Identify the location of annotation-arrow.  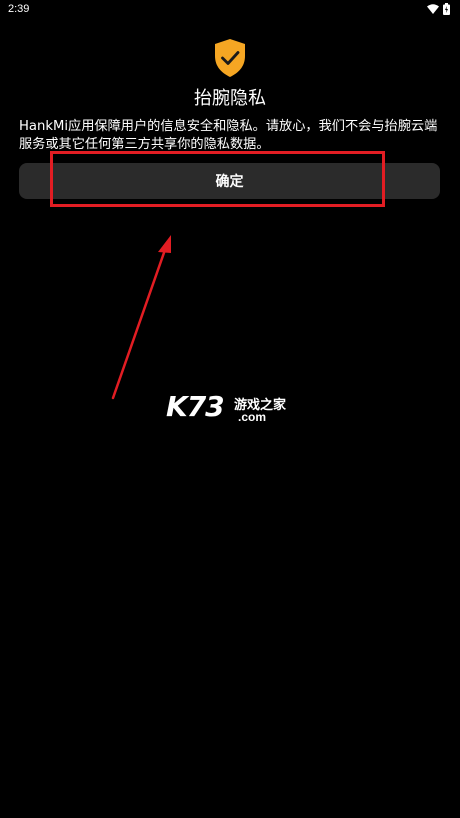
(141, 317).